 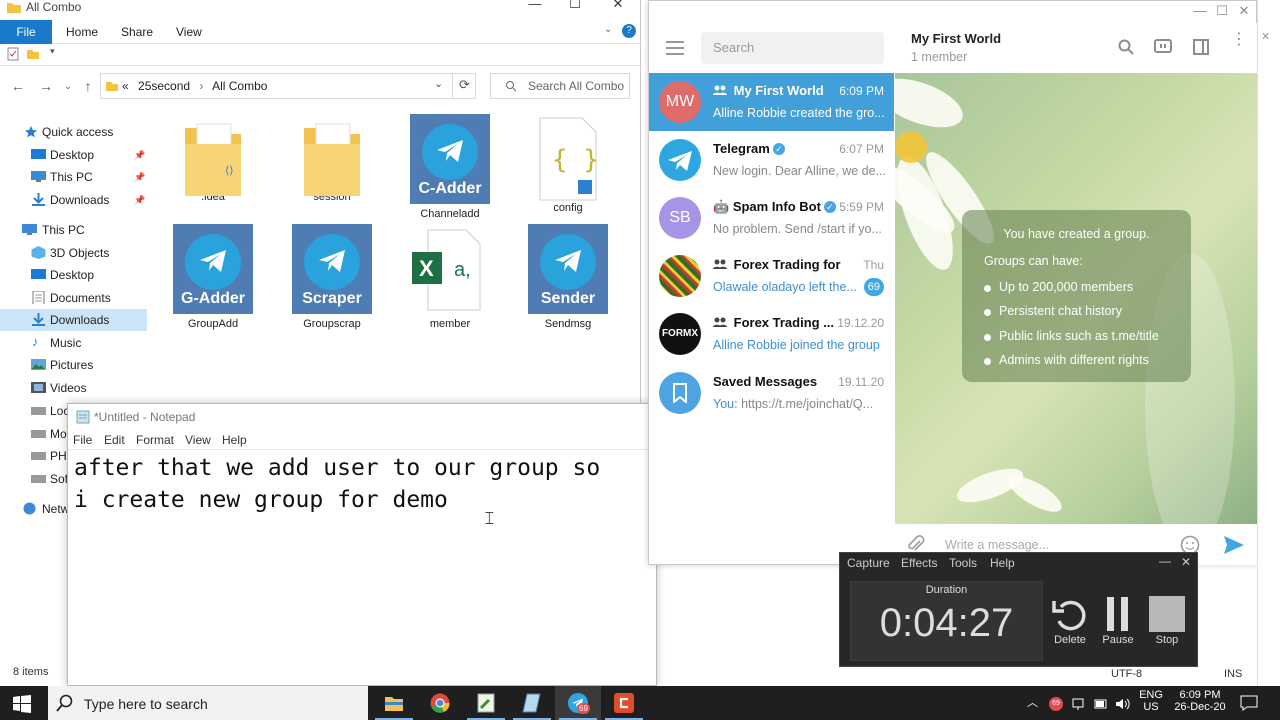 I want to click on usb-icon, so click(x=1078, y=704).